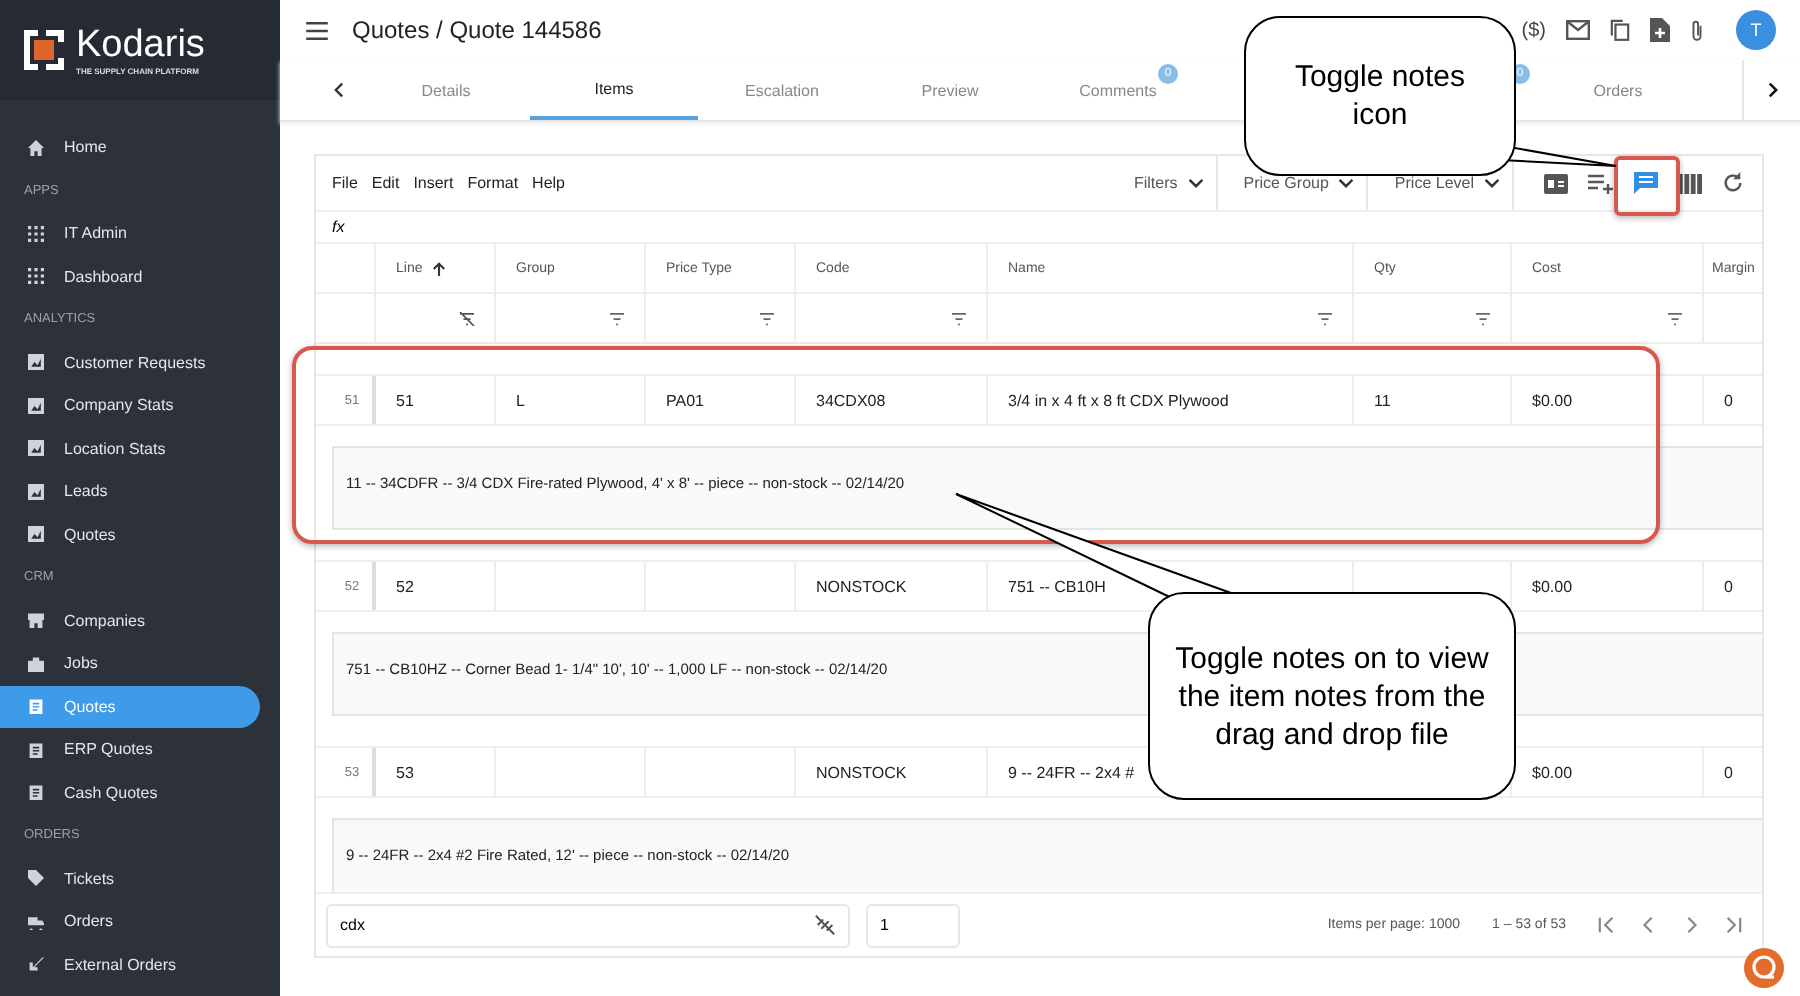  Describe the element at coordinates (685, 400) in the screenshot. I see `table-cell: PA01` at that location.